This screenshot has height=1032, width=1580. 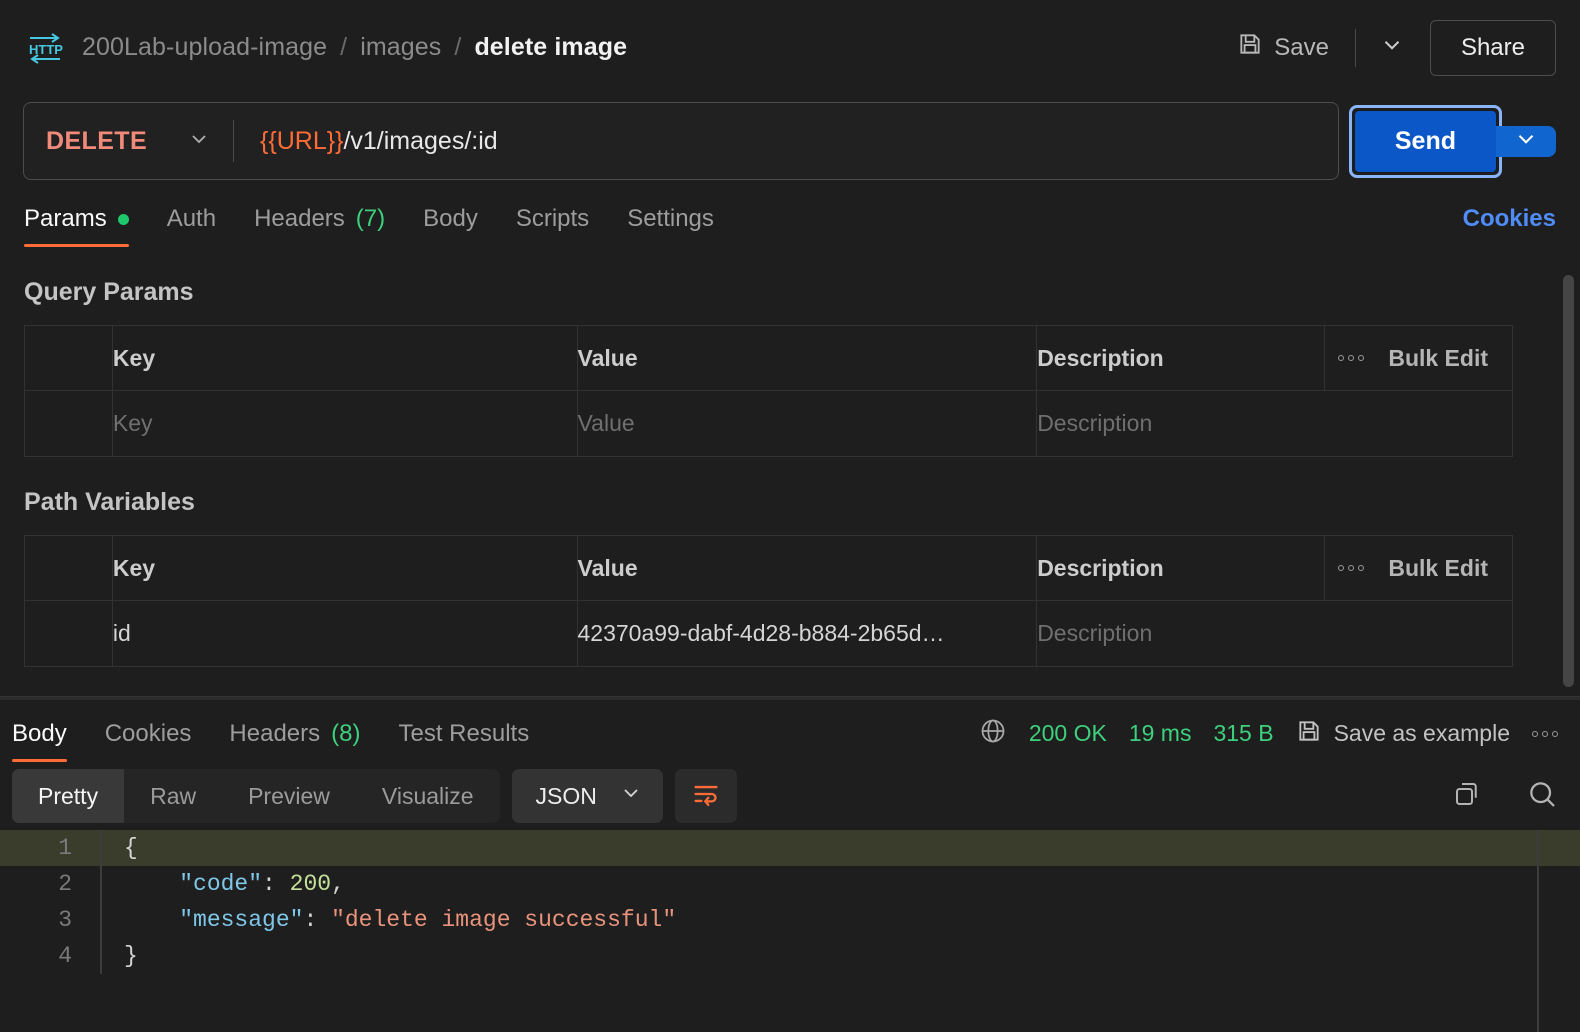 I want to click on param-value-input: Value, so click(x=807, y=423).